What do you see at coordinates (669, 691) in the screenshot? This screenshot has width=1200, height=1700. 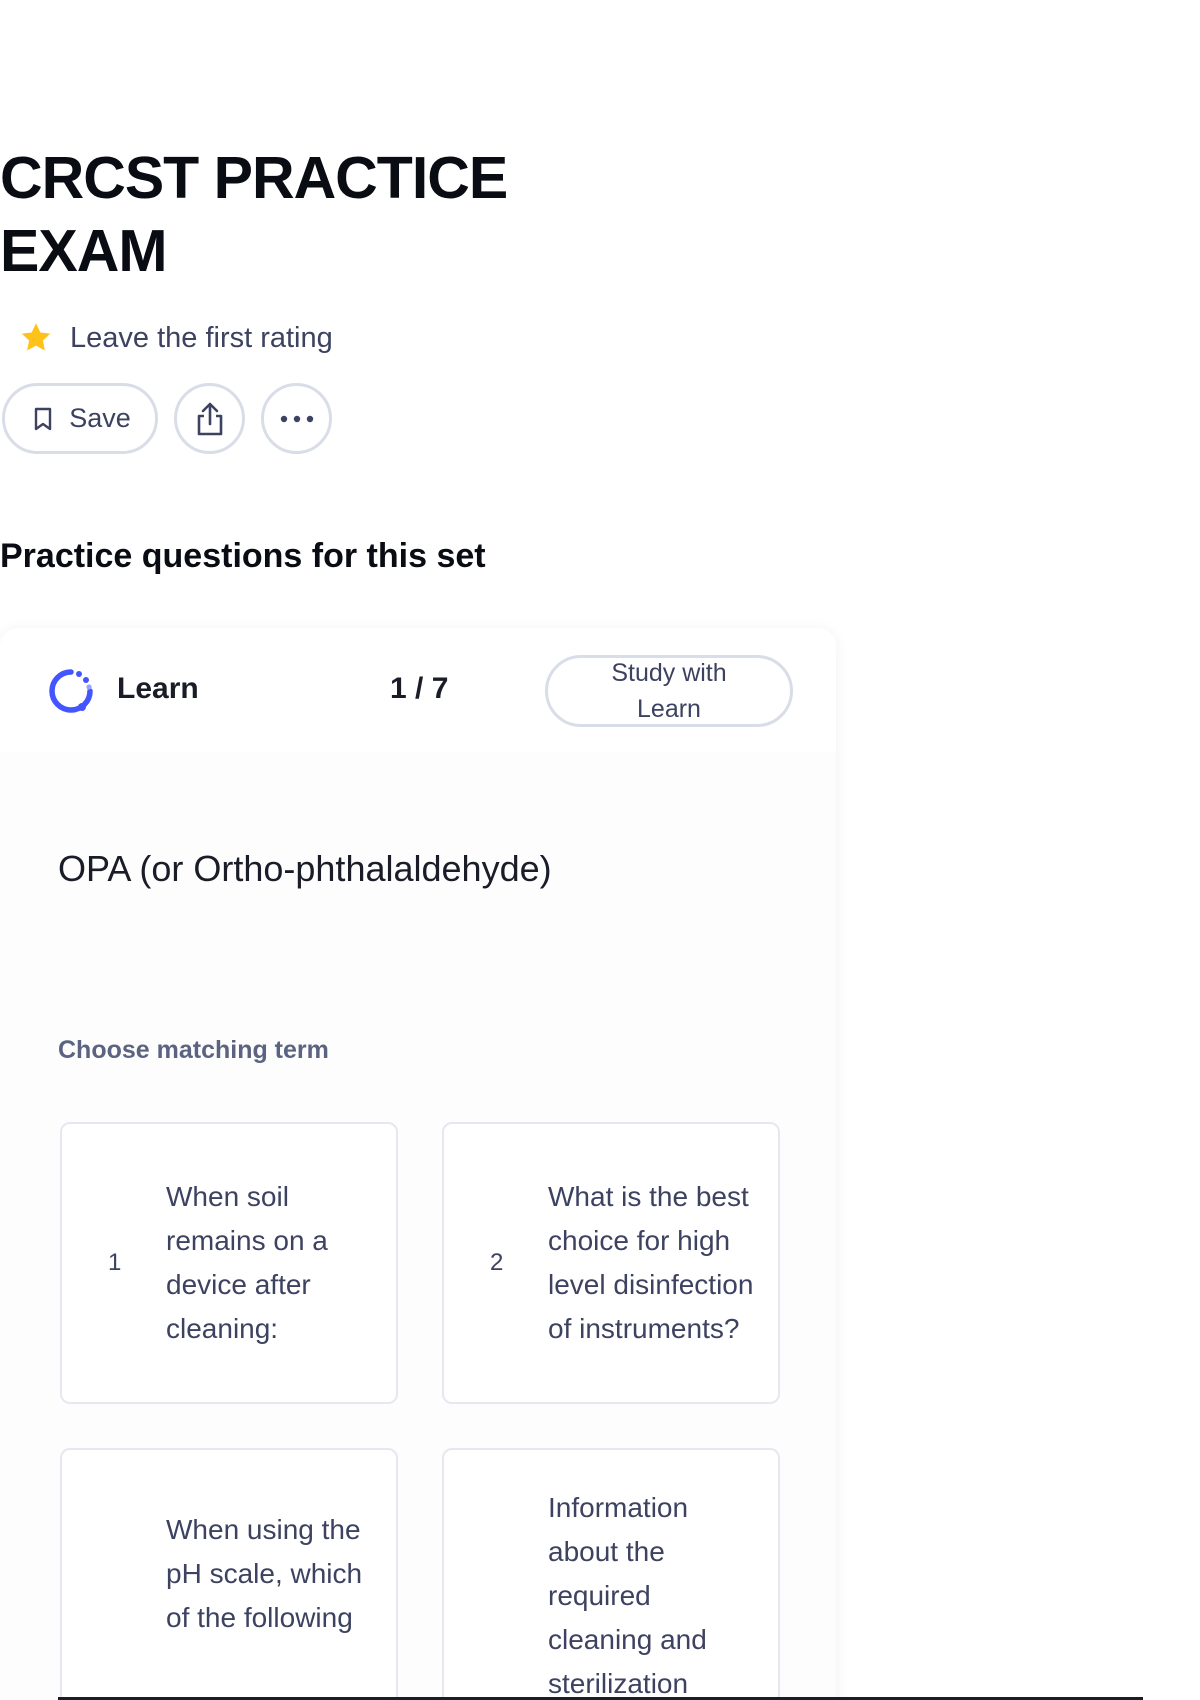 I see `study-with-learn-button: Study with Learn` at bounding box center [669, 691].